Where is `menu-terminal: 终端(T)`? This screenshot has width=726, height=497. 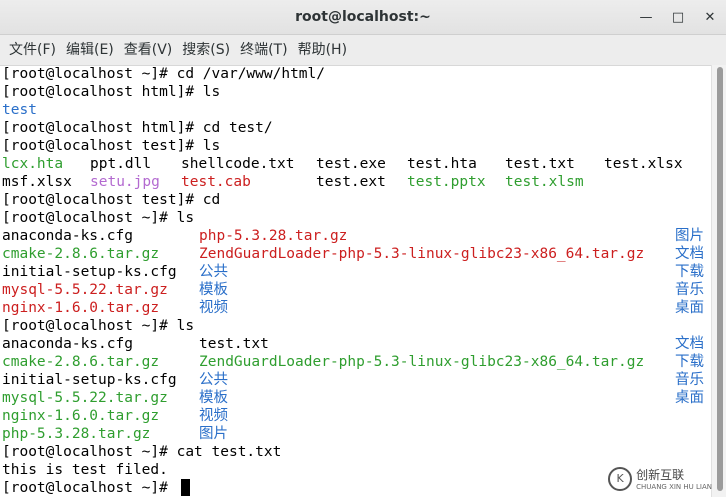
menu-terminal: 终端(T) is located at coordinates (263, 50).